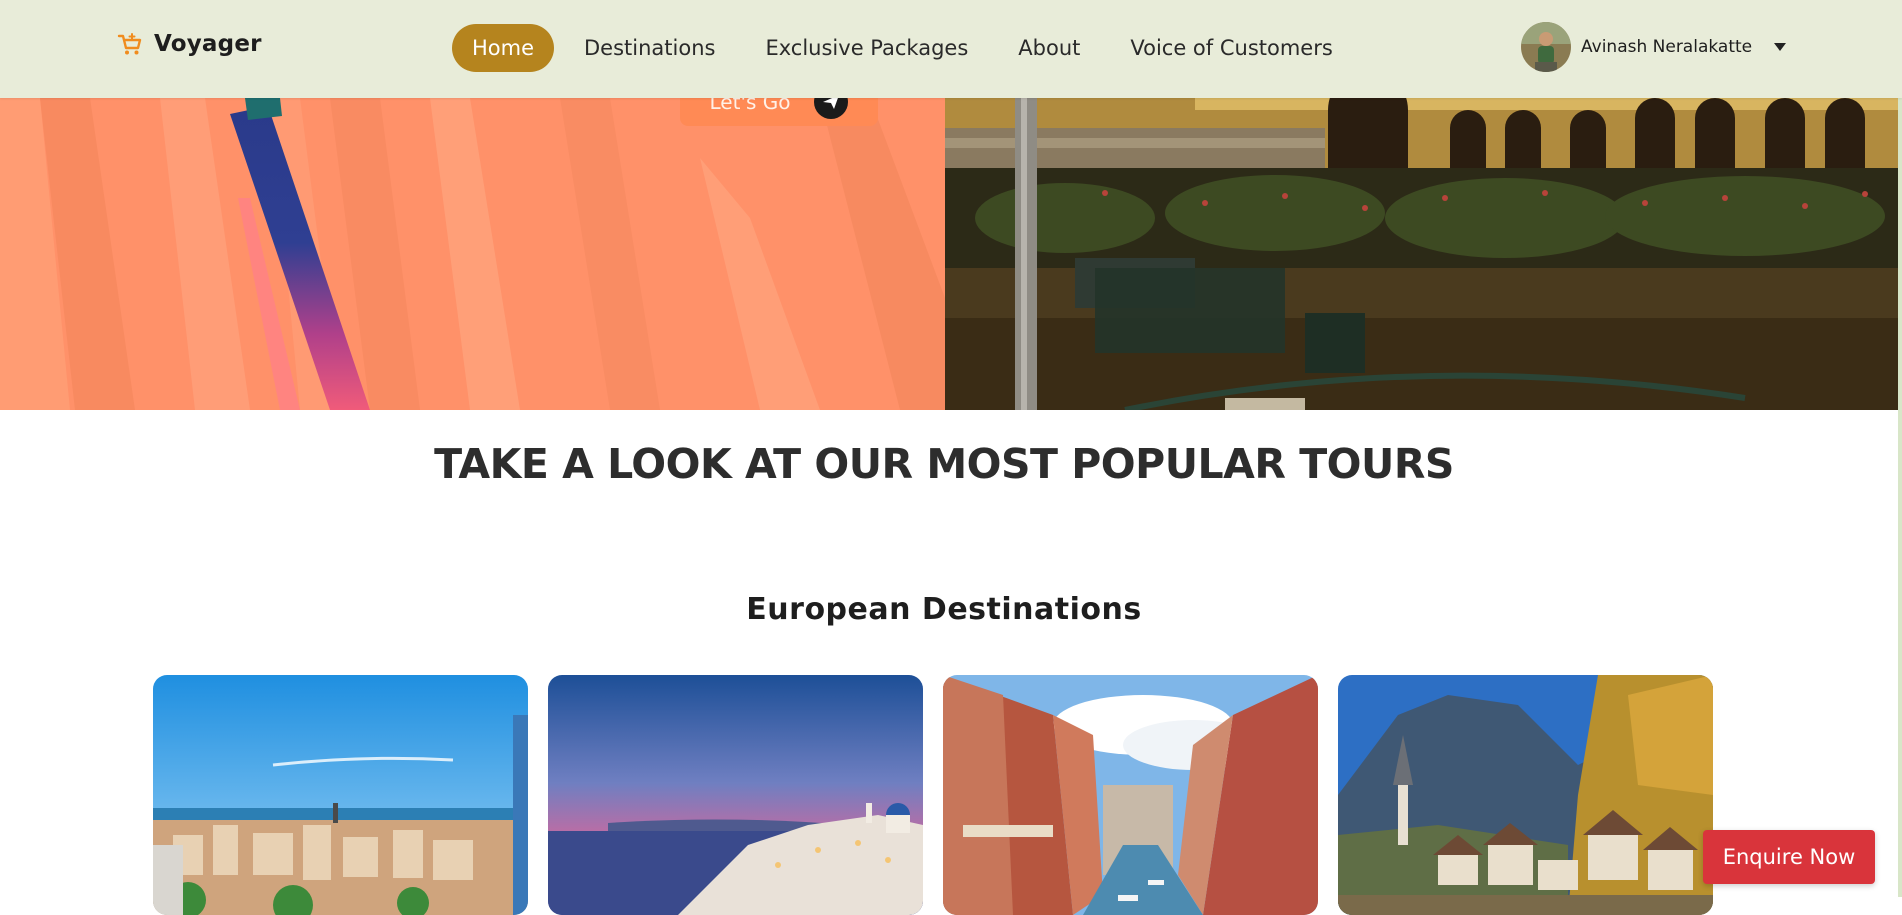 This screenshot has height=915, width=1902. Describe the element at coordinates (866, 48) in the screenshot. I see `nav-exclusive-packages: Exclusive Packages` at that location.